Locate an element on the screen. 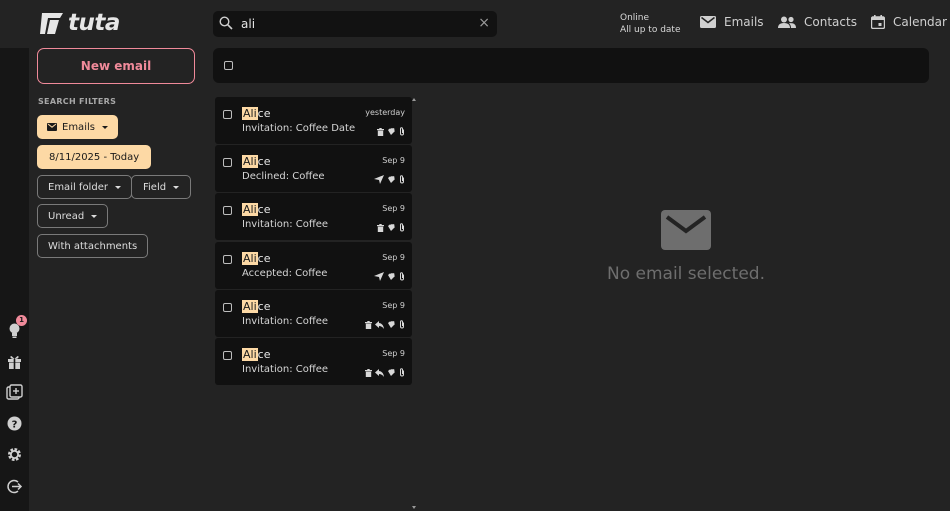  filter-attachments-chip: With attachments is located at coordinates (93, 246).